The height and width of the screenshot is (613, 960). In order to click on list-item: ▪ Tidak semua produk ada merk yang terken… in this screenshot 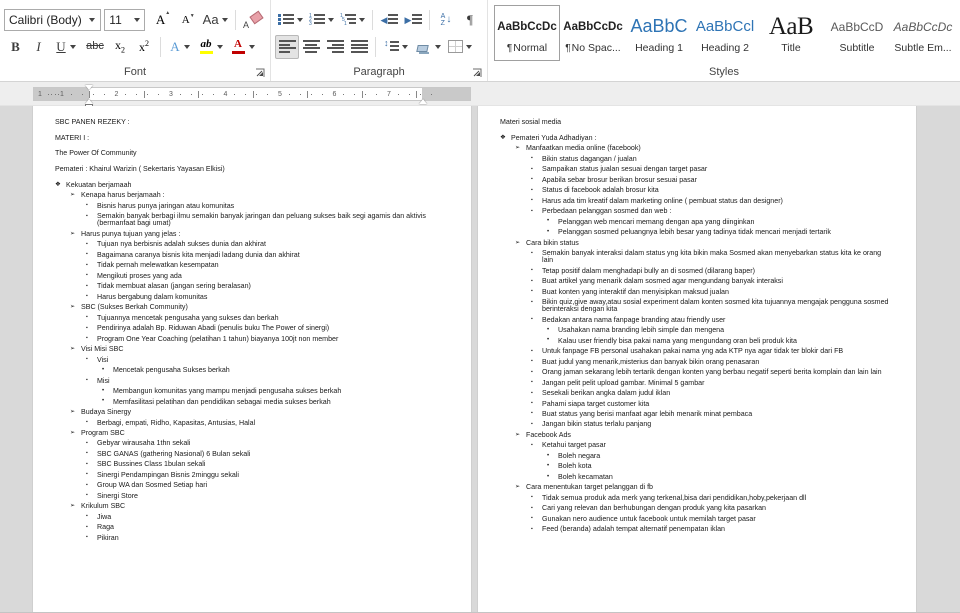, I will do `click(697, 498)`.